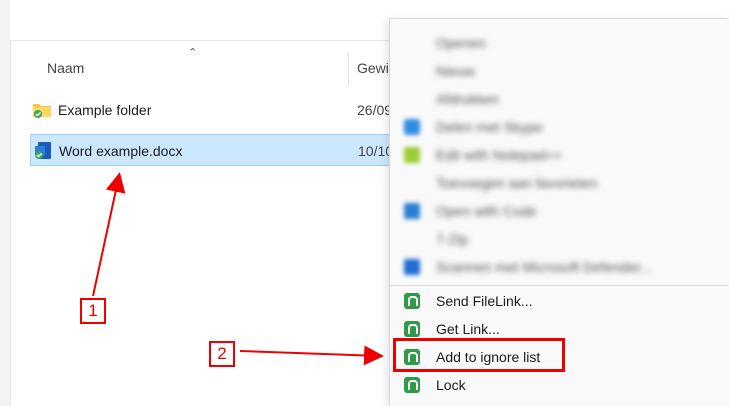 This screenshot has height=406, width=729. Describe the element at coordinates (461, 43) in the screenshot. I see `menu-item-label: Openen` at that location.